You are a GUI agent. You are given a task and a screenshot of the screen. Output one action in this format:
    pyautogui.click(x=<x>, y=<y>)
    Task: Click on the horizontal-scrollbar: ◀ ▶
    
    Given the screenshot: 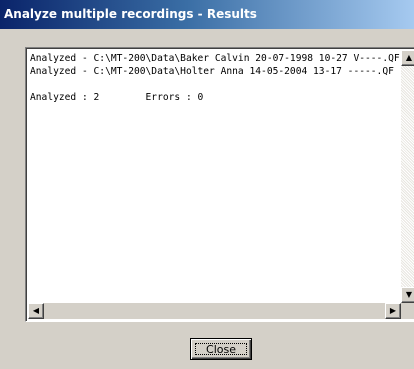 What is the action you would take?
    pyautogui.click(x=214, y=311)
    